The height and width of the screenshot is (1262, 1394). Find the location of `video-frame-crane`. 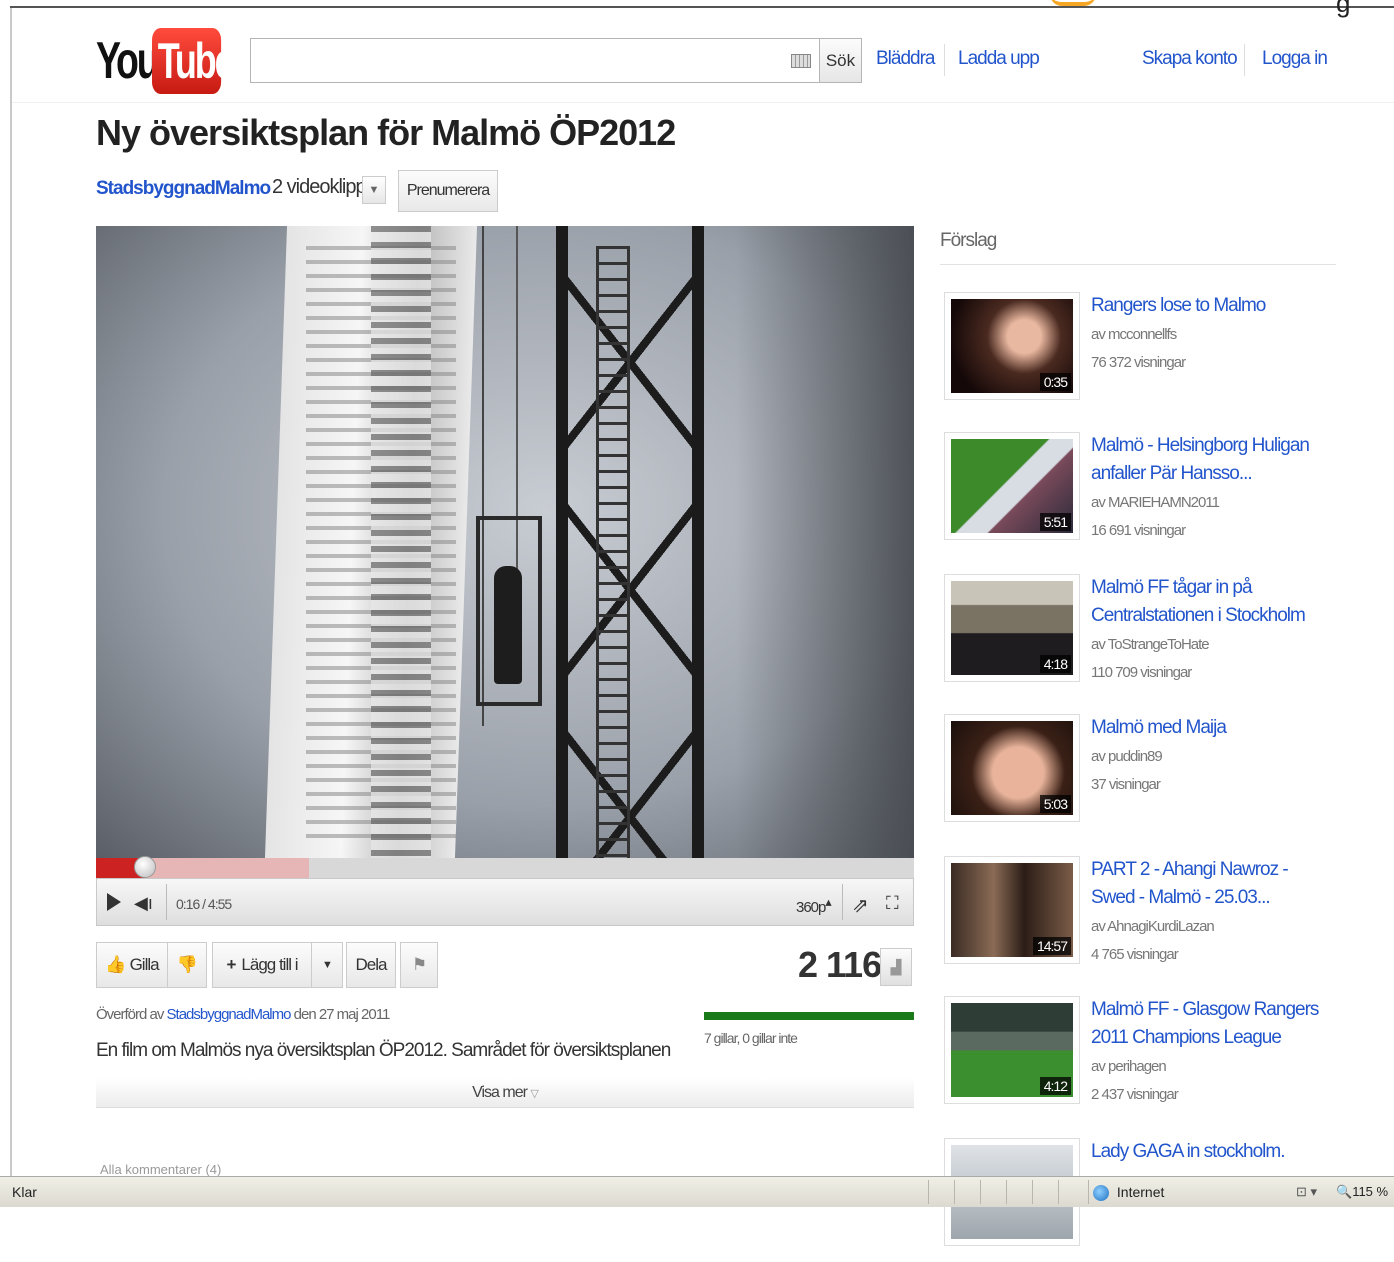

video-frame-crane is located at coordinates (630, 542).